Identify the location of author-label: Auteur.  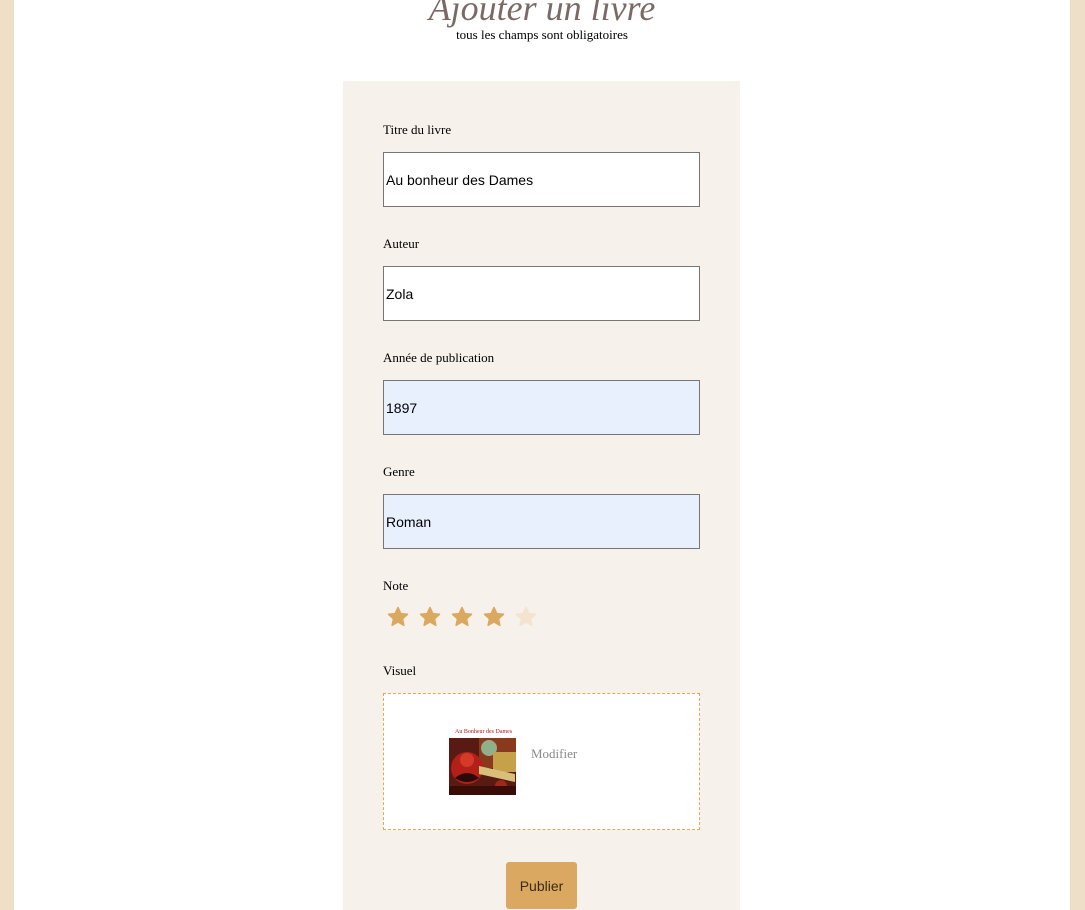
(401, 243).